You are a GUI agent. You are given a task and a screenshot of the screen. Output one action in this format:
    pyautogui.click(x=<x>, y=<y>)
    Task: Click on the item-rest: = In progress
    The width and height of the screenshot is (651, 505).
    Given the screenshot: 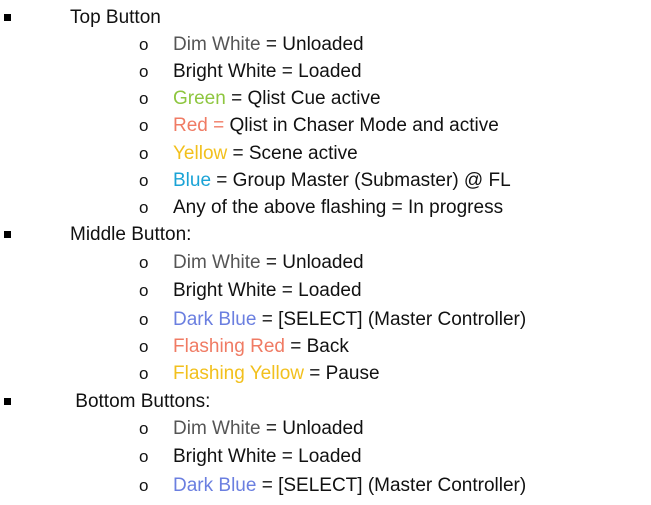 What is the action you would take?
    pyautogui.click(x=445, y=207)
    